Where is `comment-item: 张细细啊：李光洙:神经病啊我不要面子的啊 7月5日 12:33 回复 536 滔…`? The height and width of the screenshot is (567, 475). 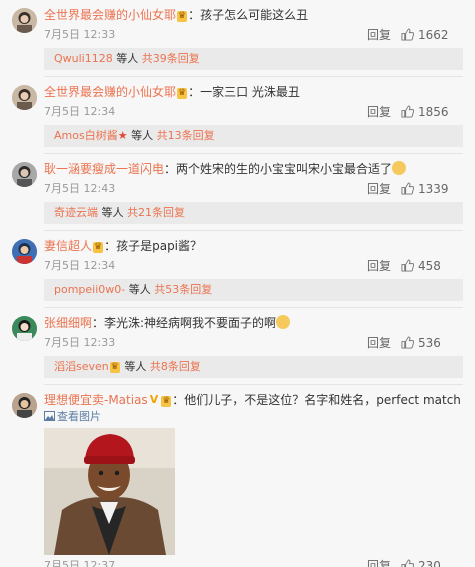
comment-item: 张细细啊：李光洙:神经病啊我不要面子的啊 7月5日 12:33 回复 536 滔… is located at coordinates (237, 346).